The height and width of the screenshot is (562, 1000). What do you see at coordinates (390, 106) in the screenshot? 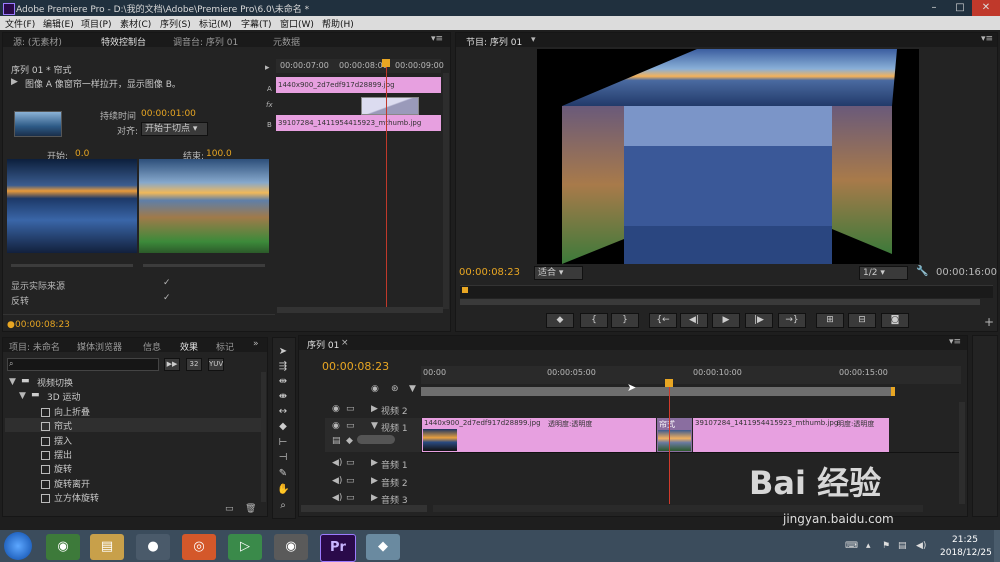
I see `effect-transition-block` at bounding box center [390, 106].